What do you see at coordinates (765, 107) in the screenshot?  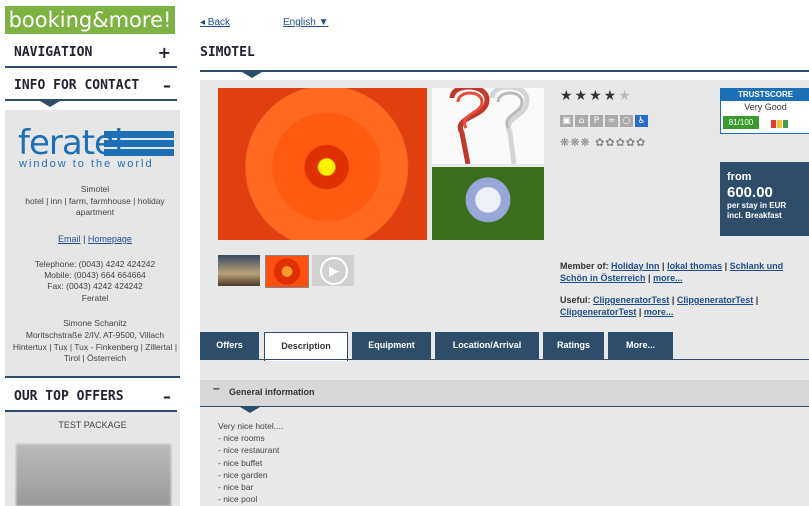 I see `trustscore-verdict: Very Good` at bounding box center [765, 107].